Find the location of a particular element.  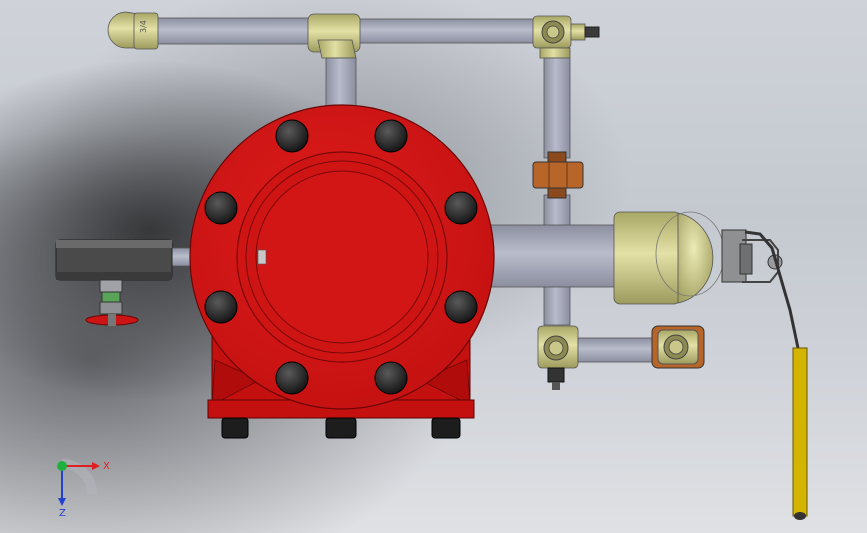

pressure-gauge is located at coordinates (124, 282).